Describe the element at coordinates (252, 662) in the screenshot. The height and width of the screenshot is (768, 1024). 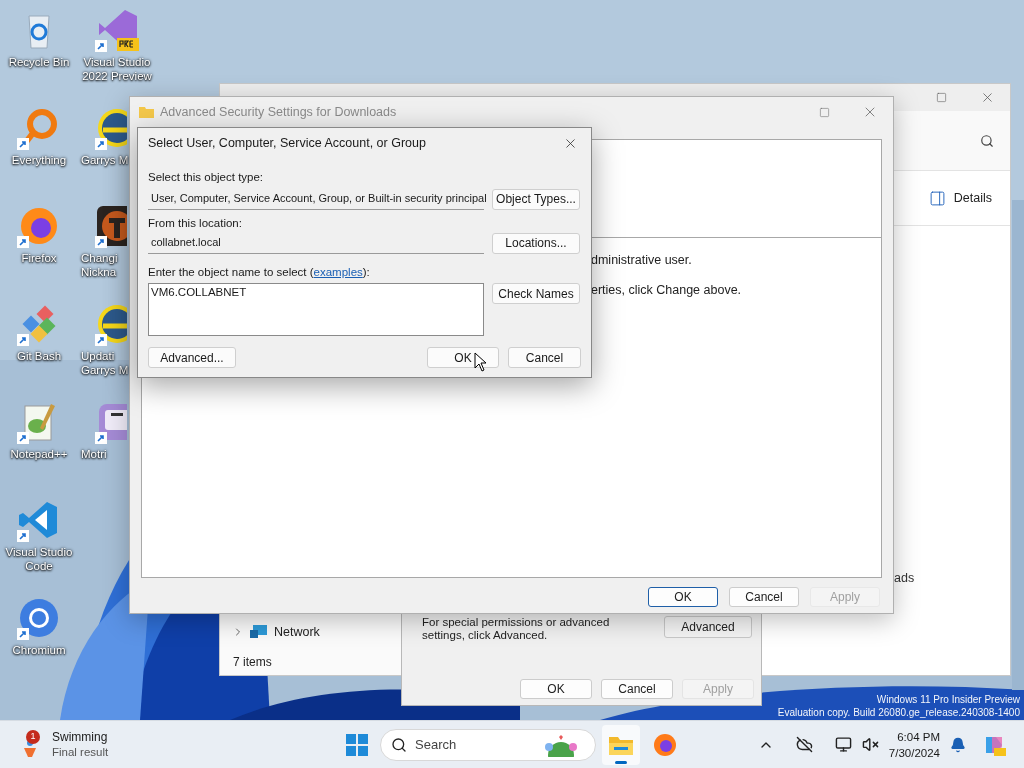
I see `status-text: 7 items` at that location.